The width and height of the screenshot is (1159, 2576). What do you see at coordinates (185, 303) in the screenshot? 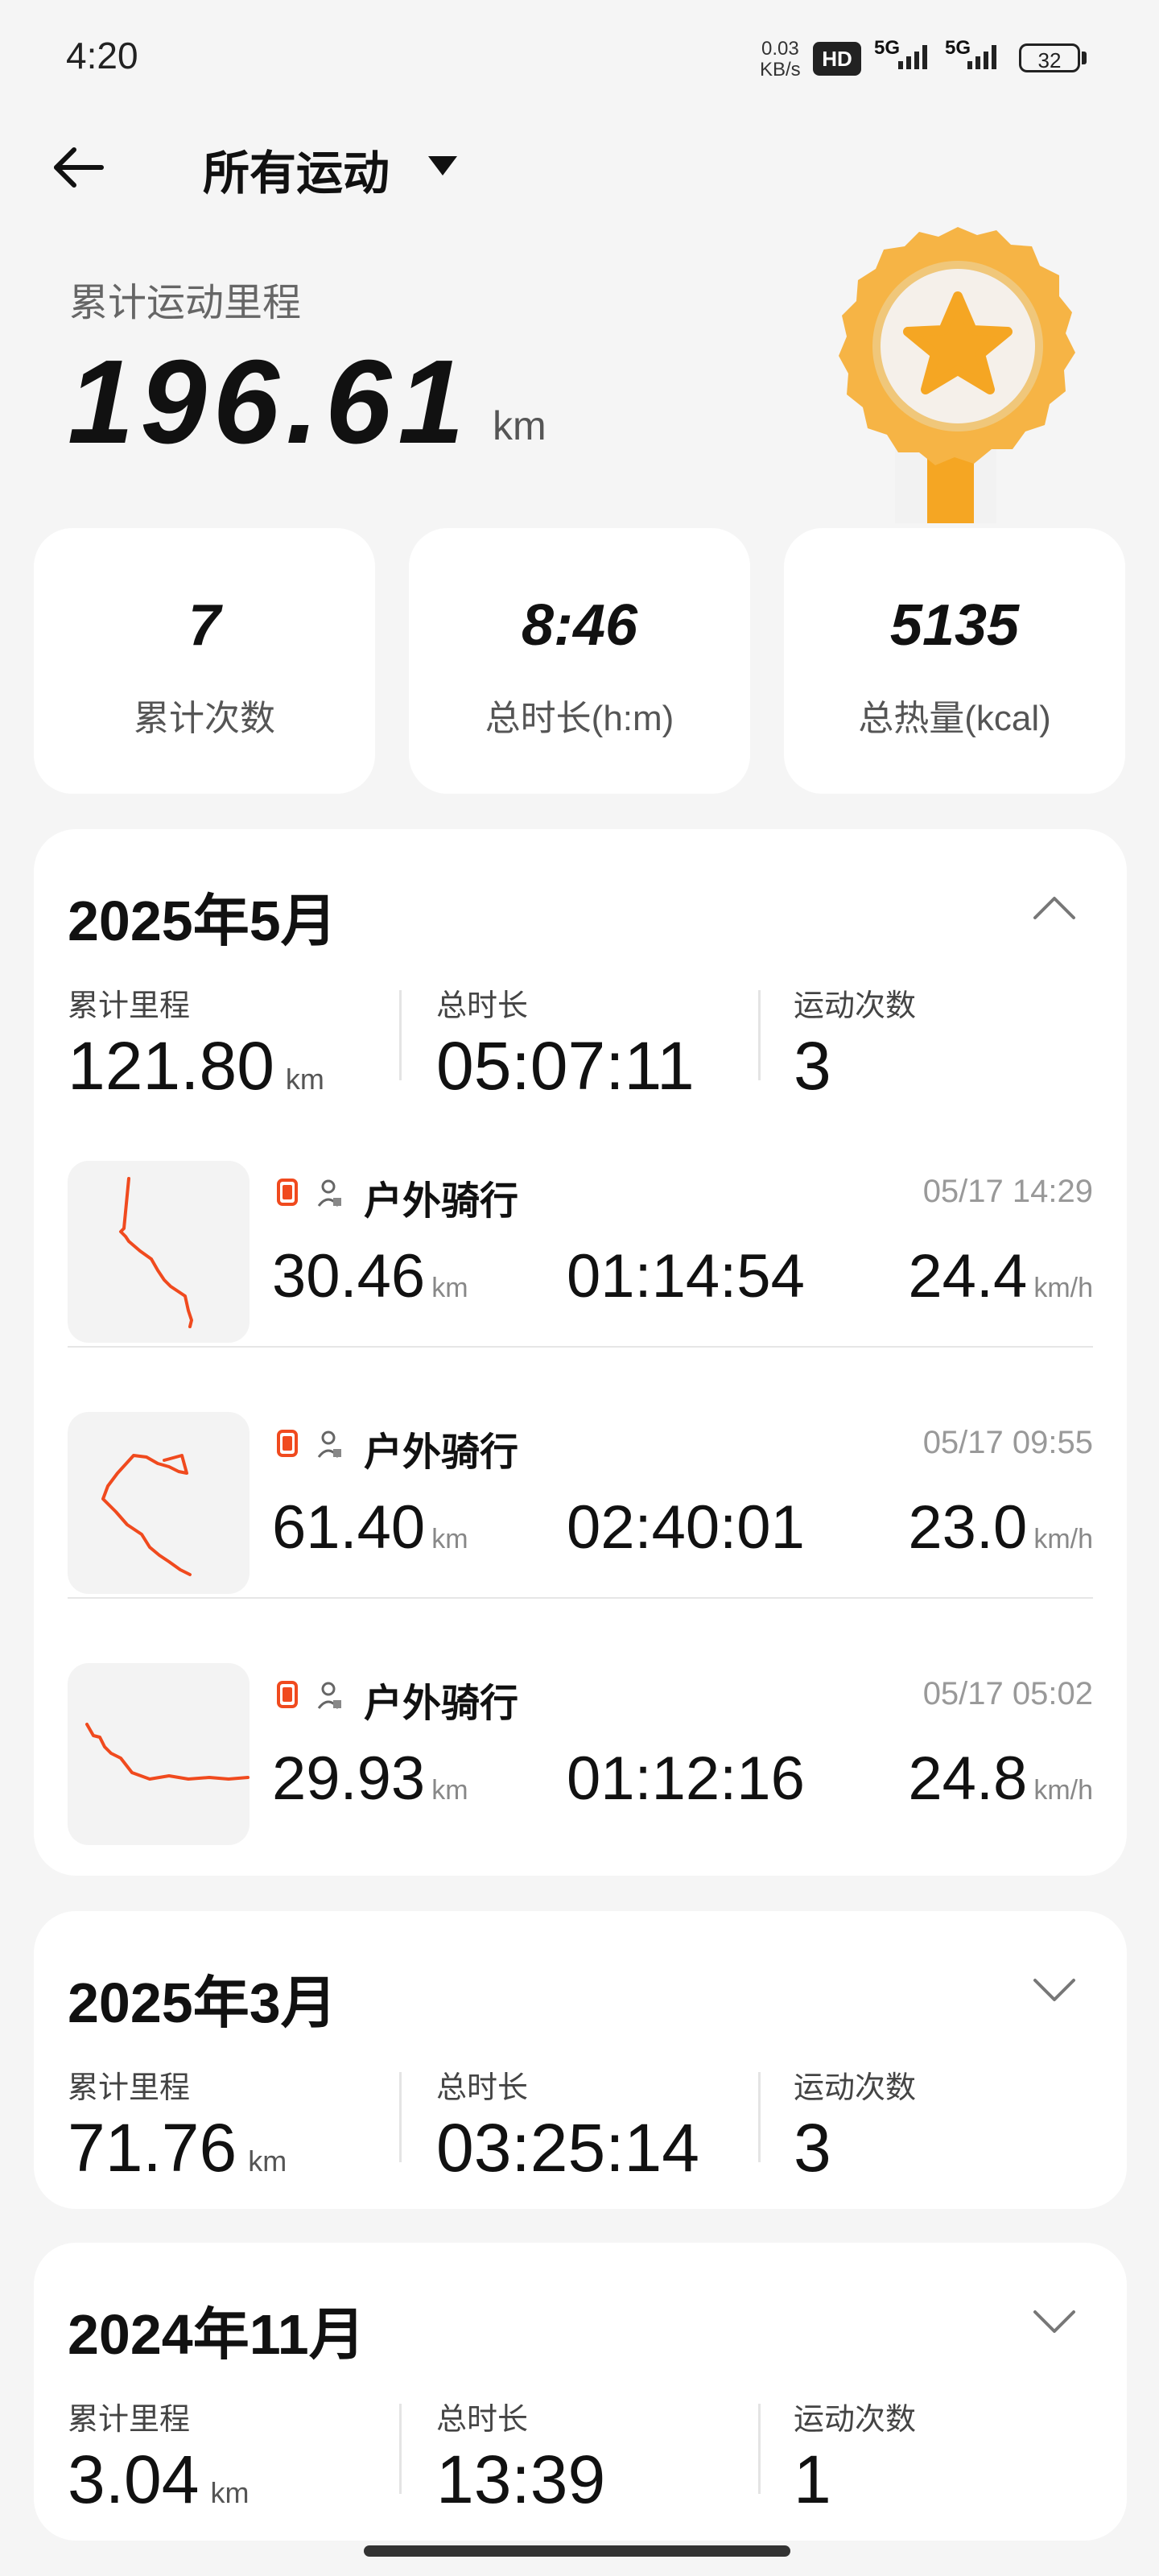
I see `total-distance-label: 累计运动里程` at bounding box center [185, 303].